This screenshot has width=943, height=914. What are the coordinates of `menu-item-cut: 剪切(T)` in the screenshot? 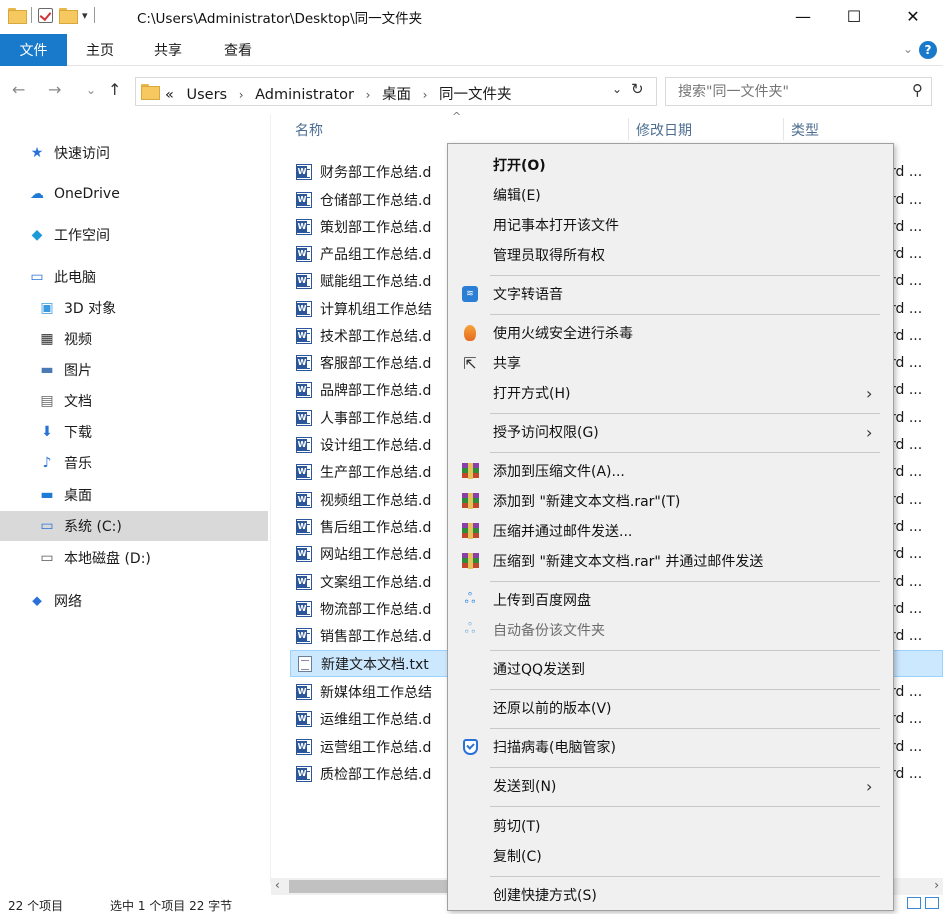 It's located at (670, 826).